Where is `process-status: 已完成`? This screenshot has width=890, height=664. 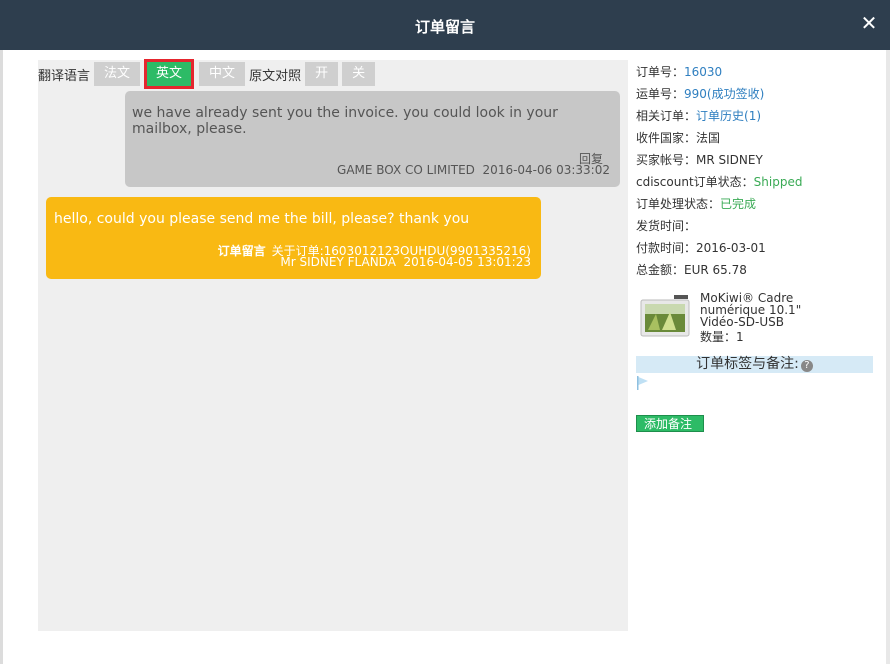
process-status: 已完成 is located at coordinates (738, 204).